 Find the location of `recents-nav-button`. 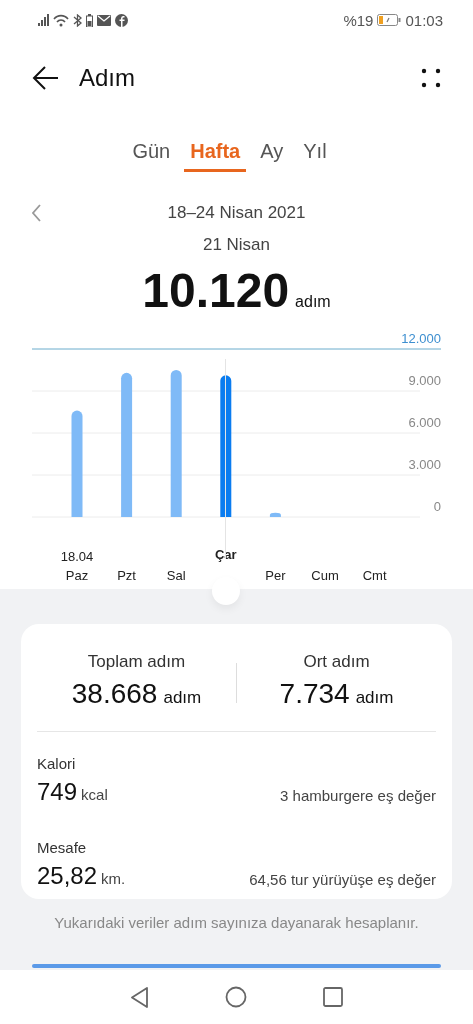

recents-nav-button is located at coordinates (333, 997).